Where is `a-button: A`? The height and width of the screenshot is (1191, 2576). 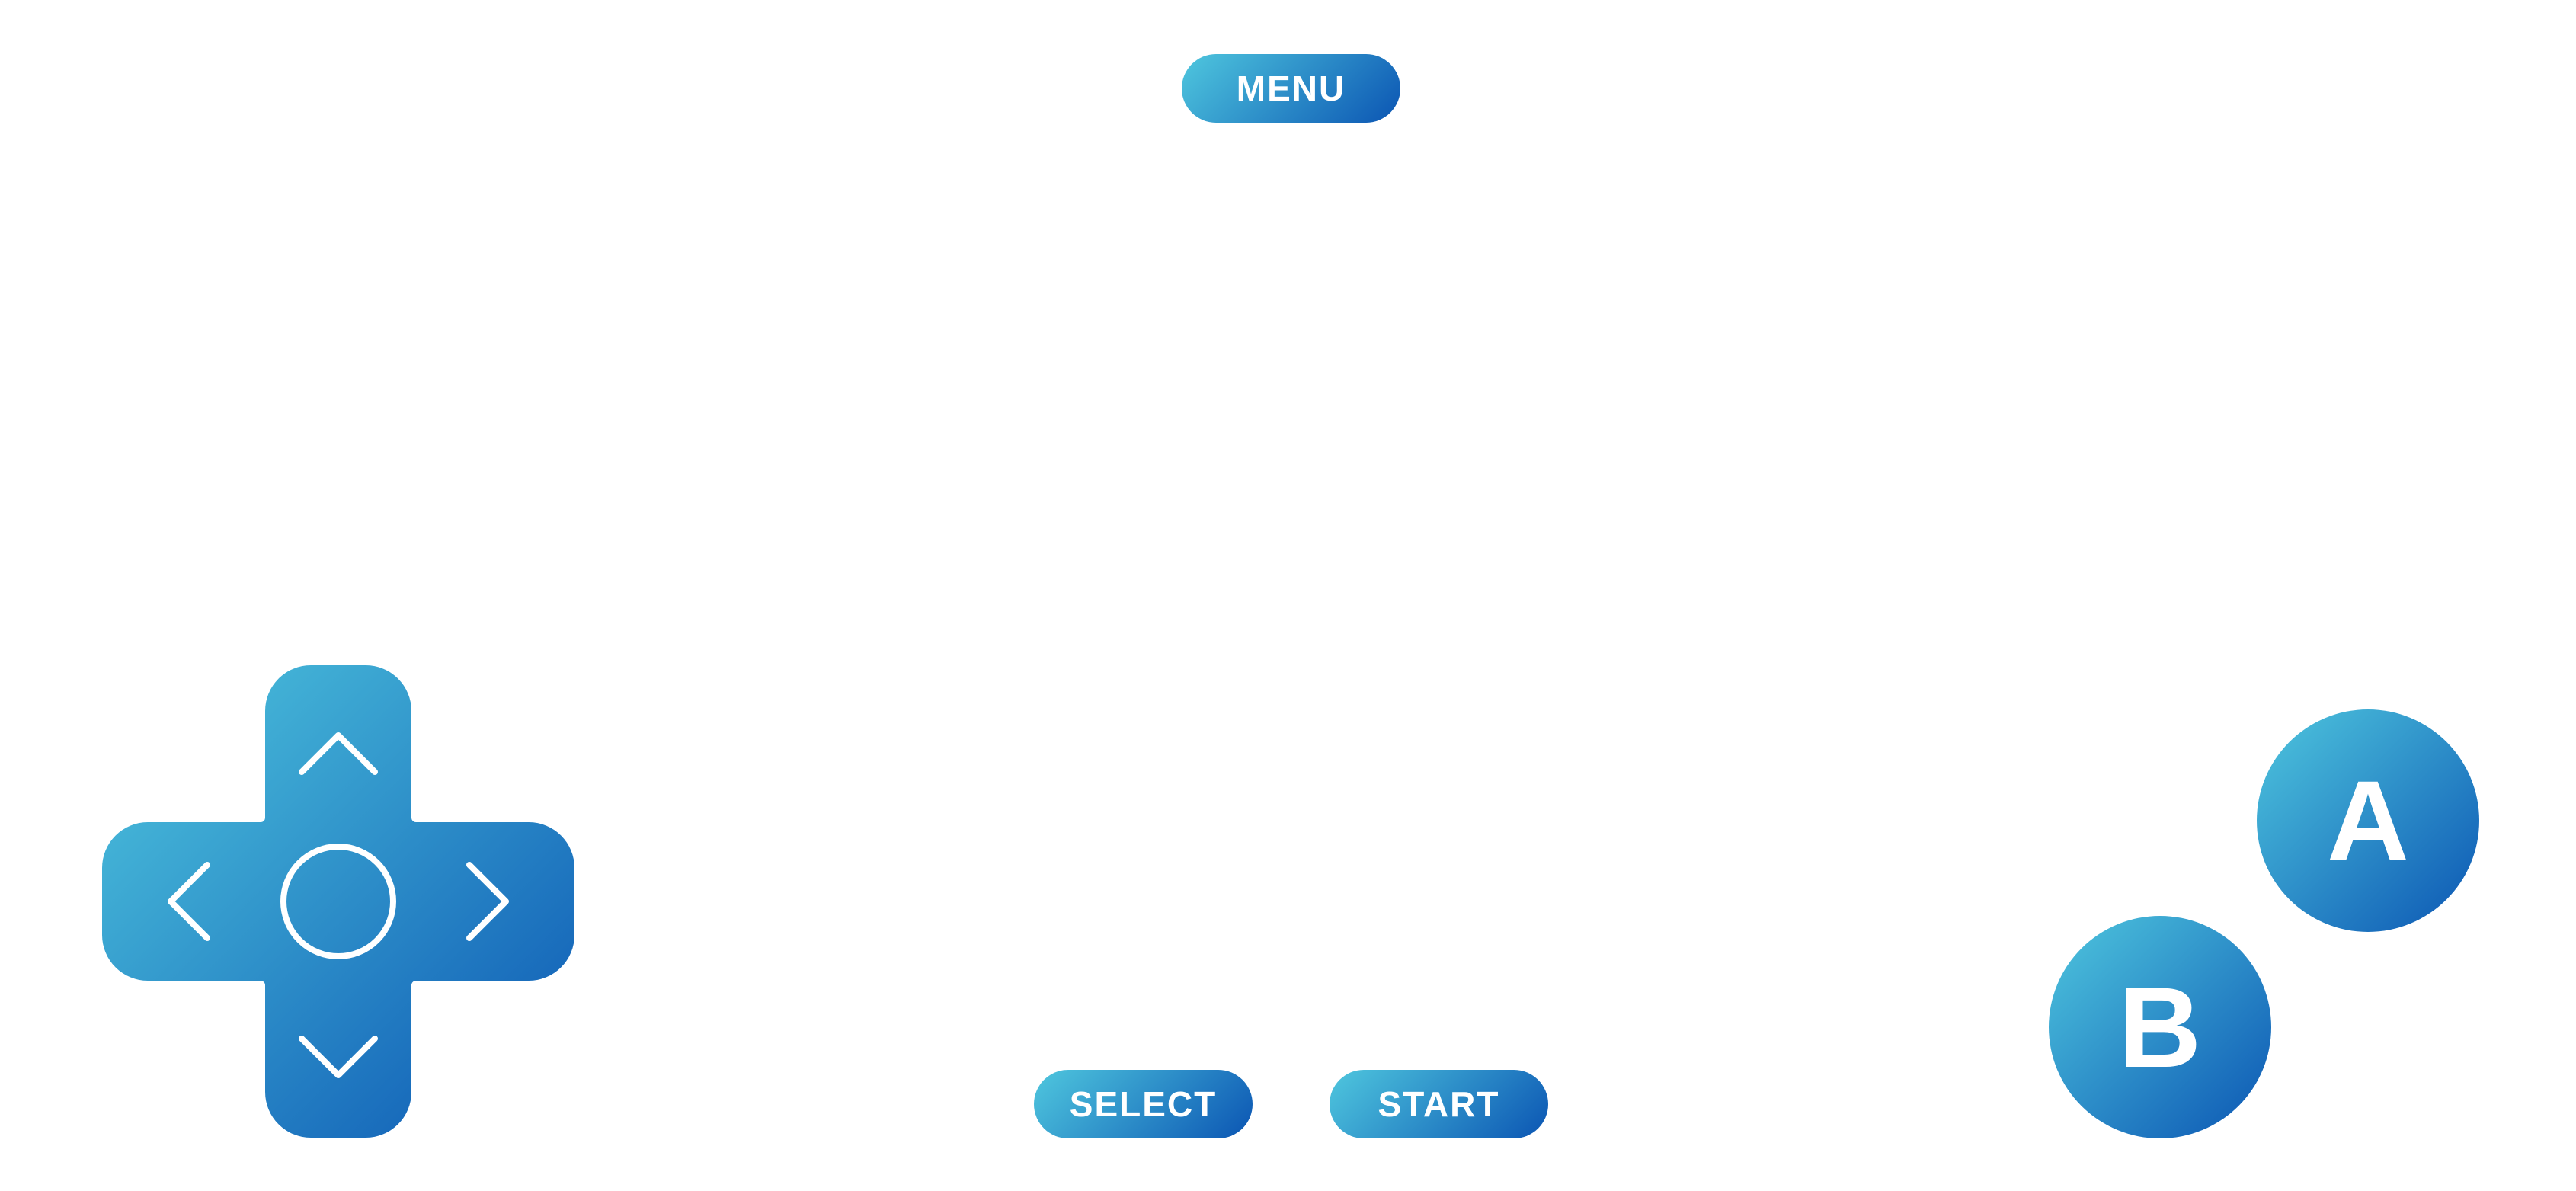 a-button: A is located at coordinates (2368, 821).